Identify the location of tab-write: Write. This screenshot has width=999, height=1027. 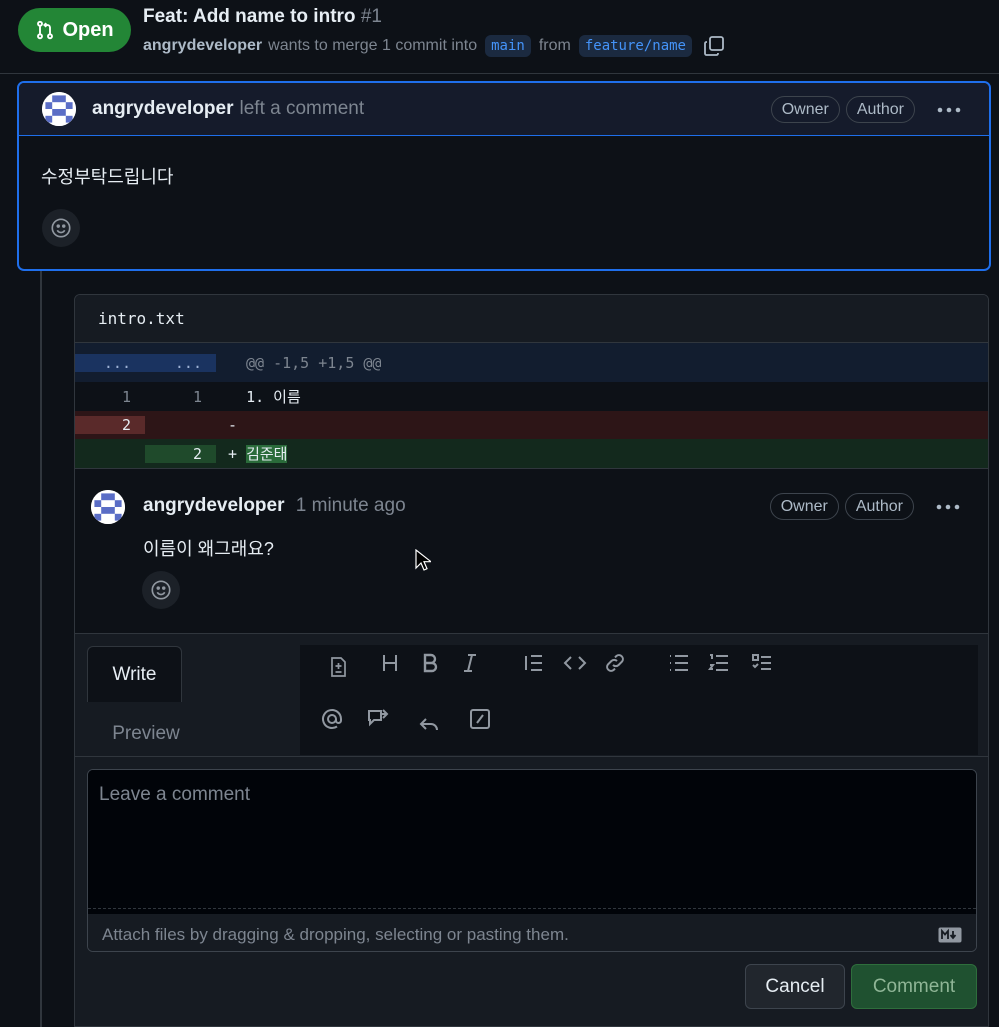
(134, 674).